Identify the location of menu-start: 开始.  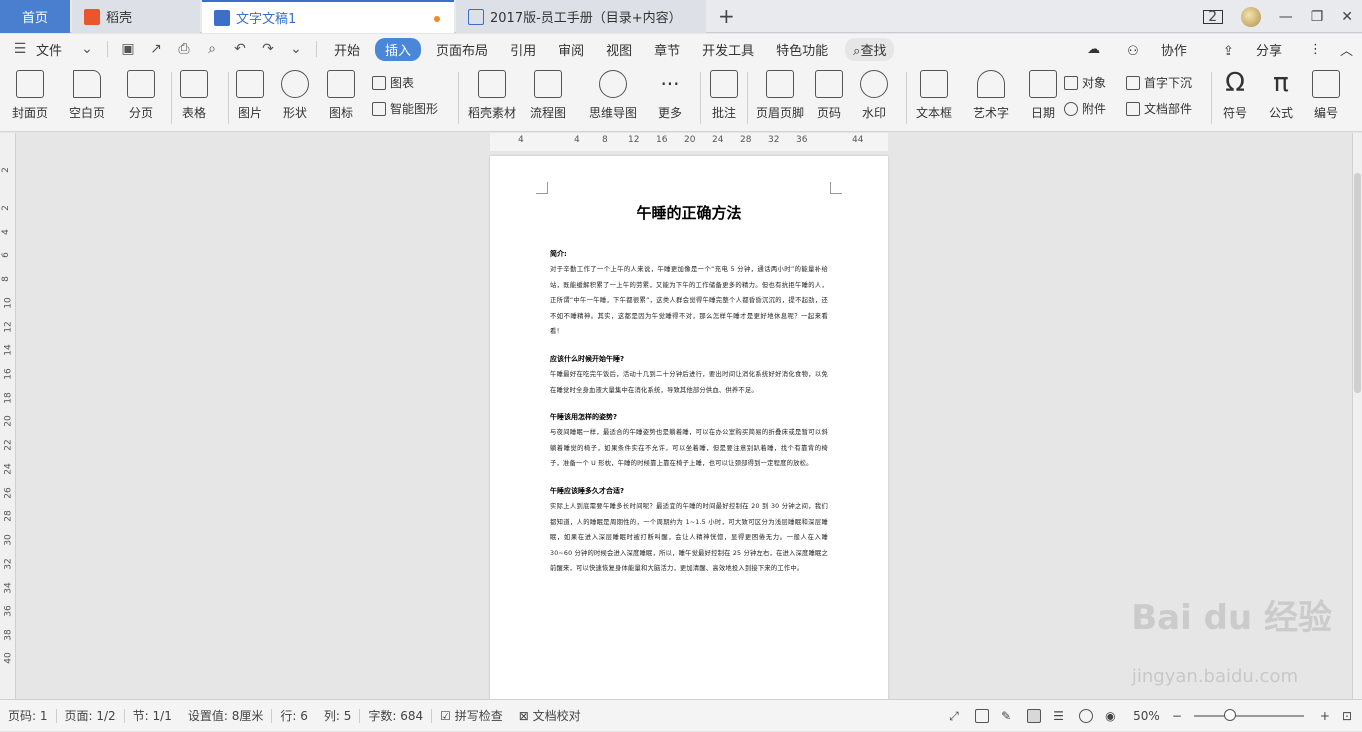
(347, 49).